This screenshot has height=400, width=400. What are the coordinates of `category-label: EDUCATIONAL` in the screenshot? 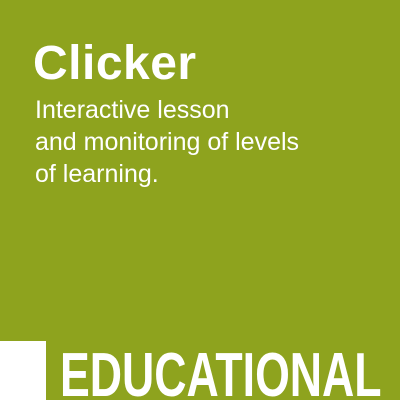 It's located at (221, 370).